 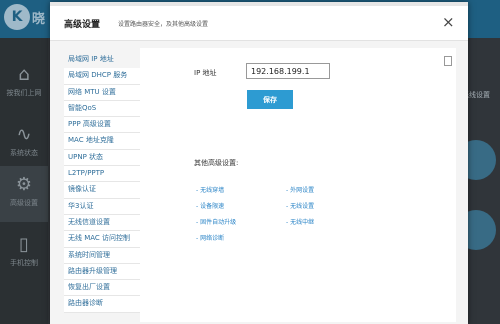 What do you see at coordinates (24, 93) in the screenshot?
I see `sidebar-item-label: 按我们上网` at bounding box center [24, 93].